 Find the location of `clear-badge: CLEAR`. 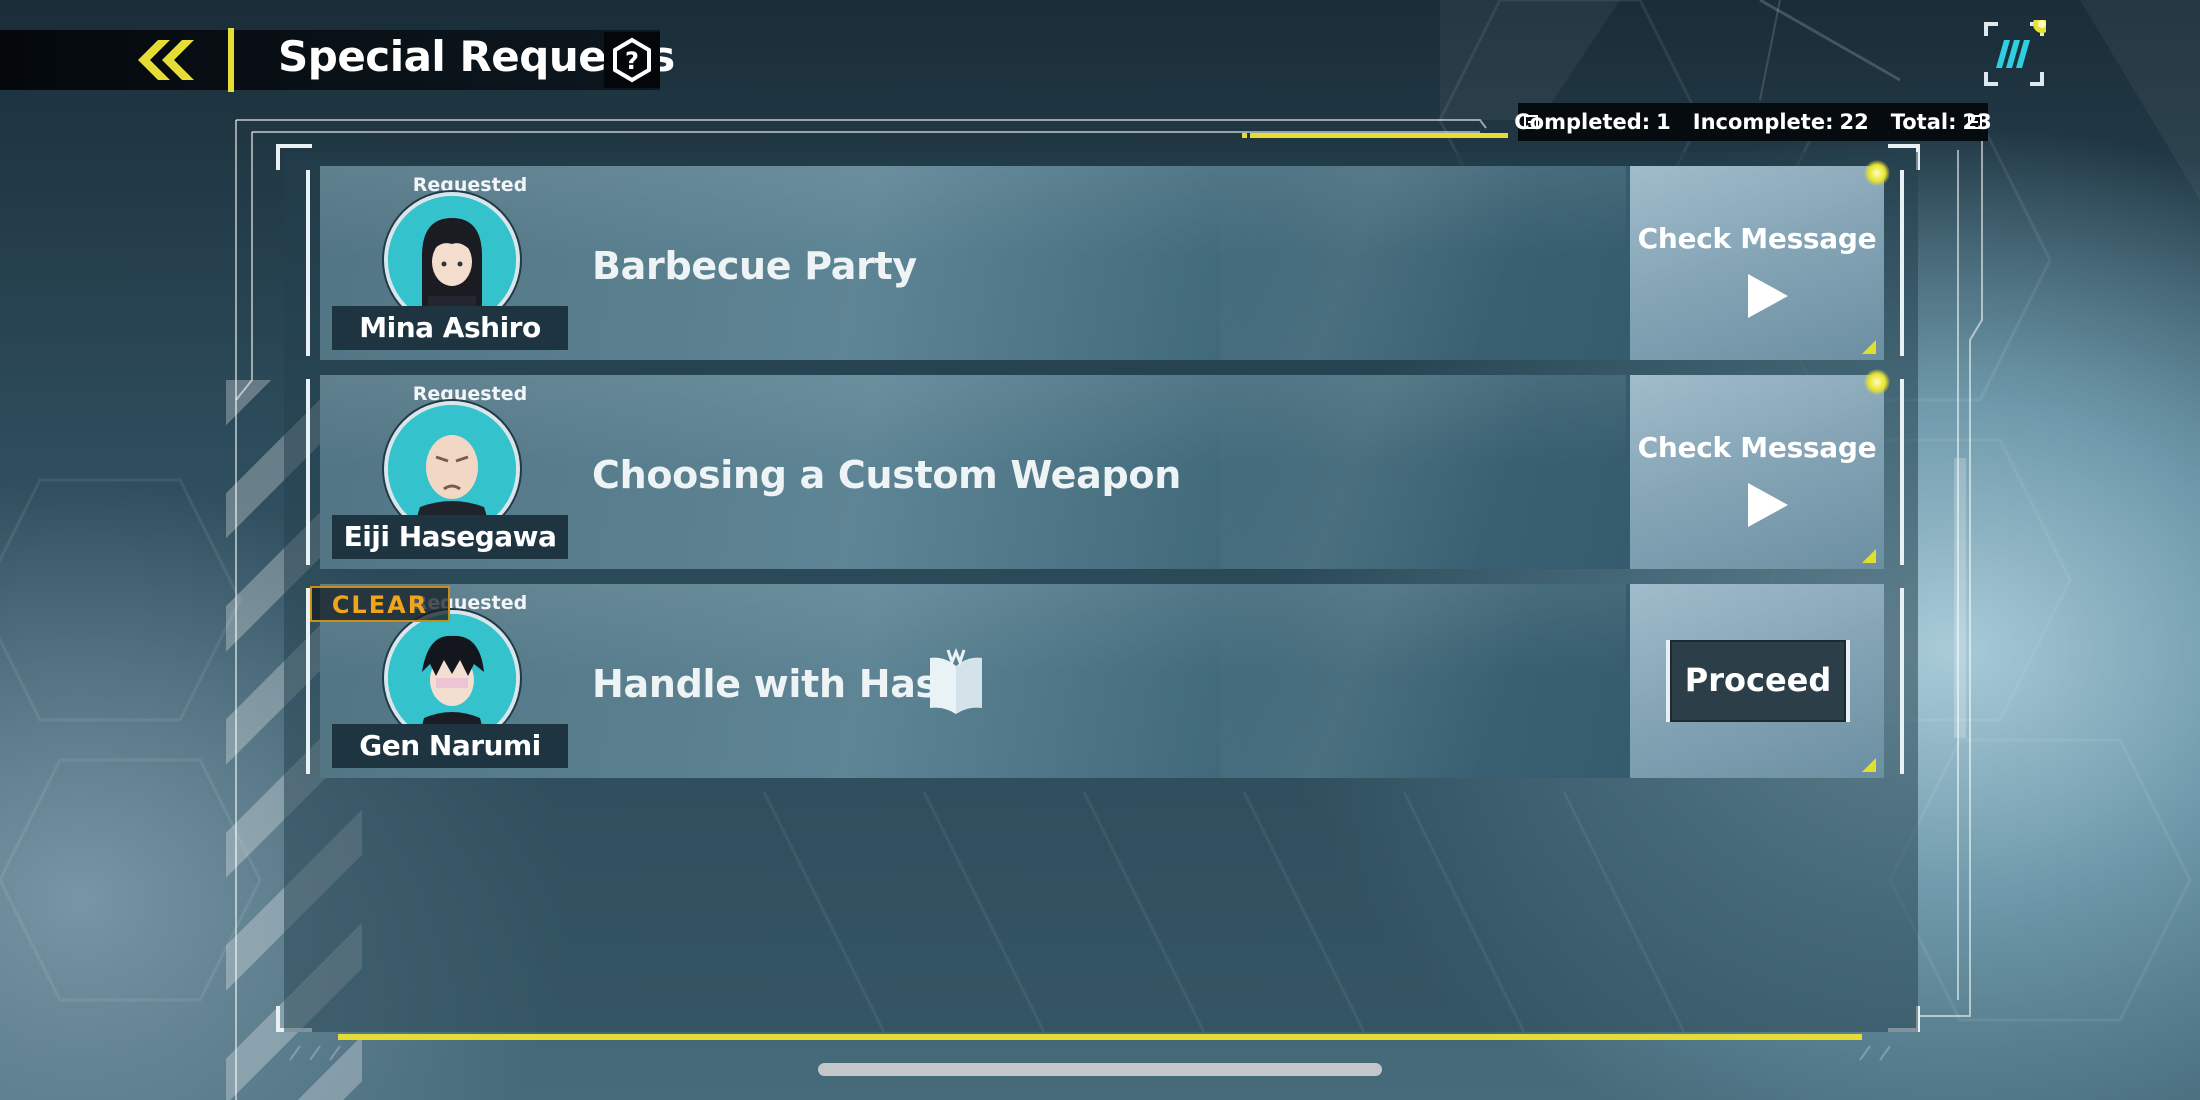

clear-badge: CLEAR is located at coordinates (380, 604).